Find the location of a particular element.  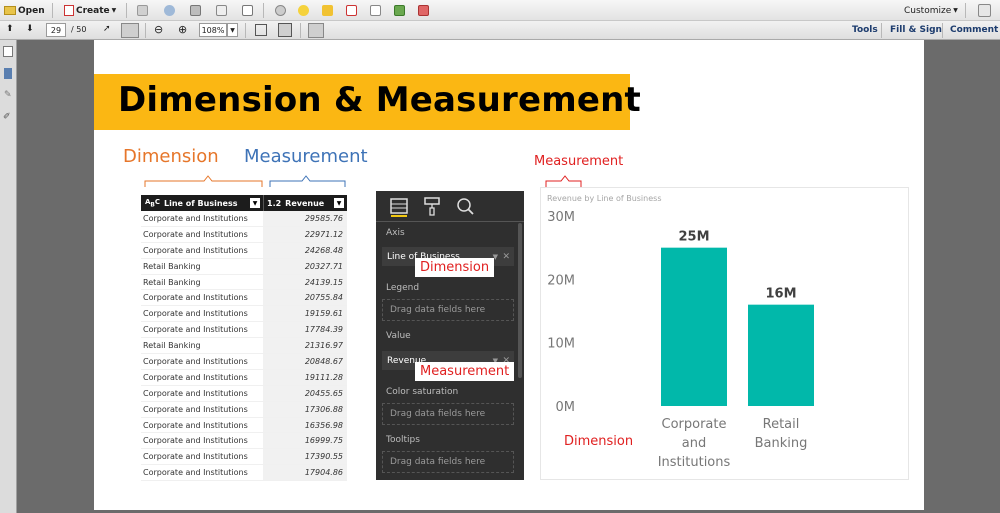

table-row: Corporate and Institutions 16999.75 is located at coordinates (244, 441).